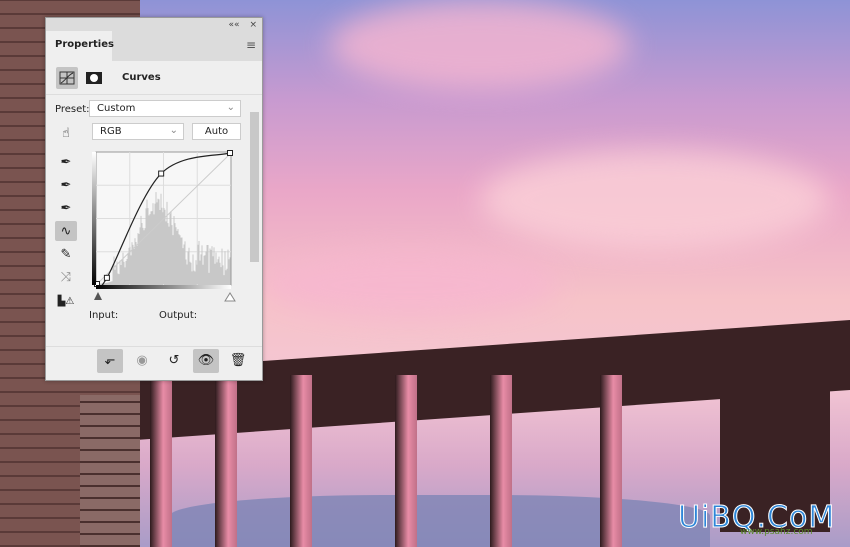 This screenshot has width=850, height=547. What do you see at coordinates (67, 78) in the screenshot?
I see `curves-adjustment-icon` at bounding box center [67, 78].